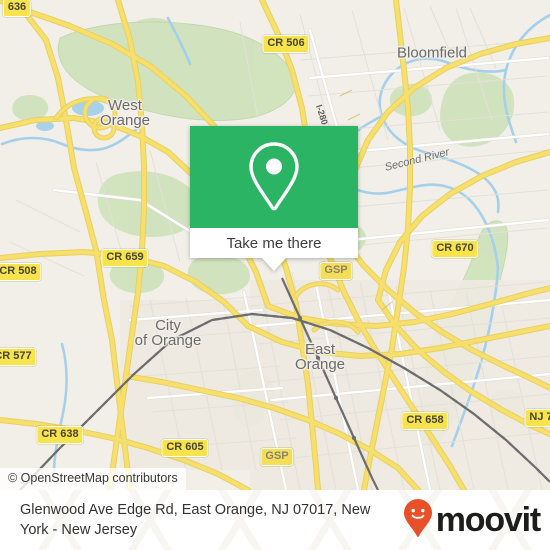  I want to click on popup-action-bar: Take me there, so click(274, 243).